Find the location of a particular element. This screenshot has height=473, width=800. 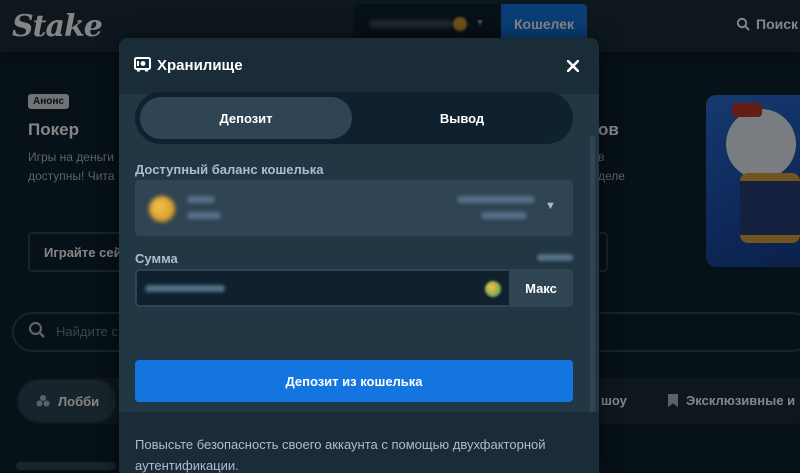

close-icon is located at coordinates (573, 66).